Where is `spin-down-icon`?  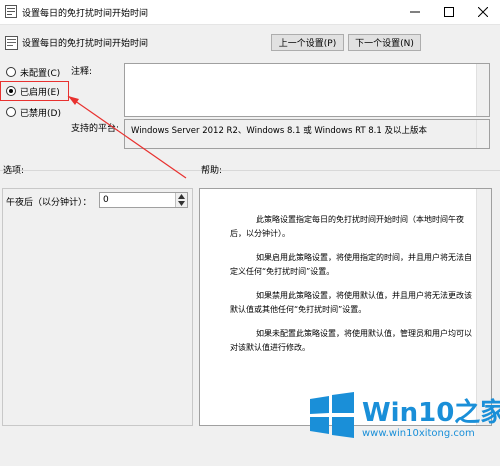
spin-down-icon is located at coordinates (181, 203).